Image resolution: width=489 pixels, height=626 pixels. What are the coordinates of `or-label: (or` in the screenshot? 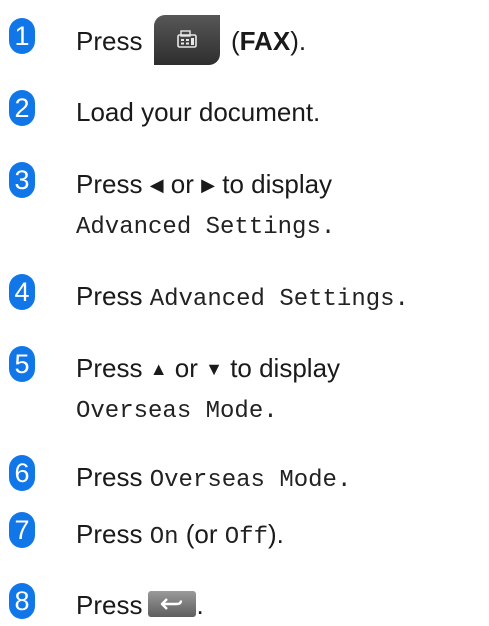 It's located at (201, 534).